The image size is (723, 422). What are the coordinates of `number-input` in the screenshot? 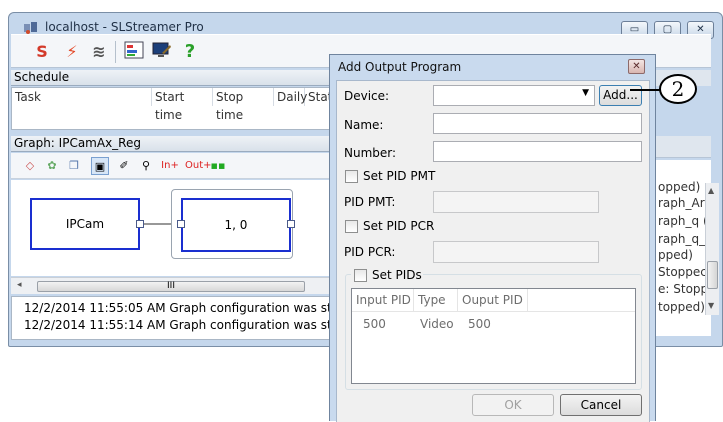 It's located at (537, 151).